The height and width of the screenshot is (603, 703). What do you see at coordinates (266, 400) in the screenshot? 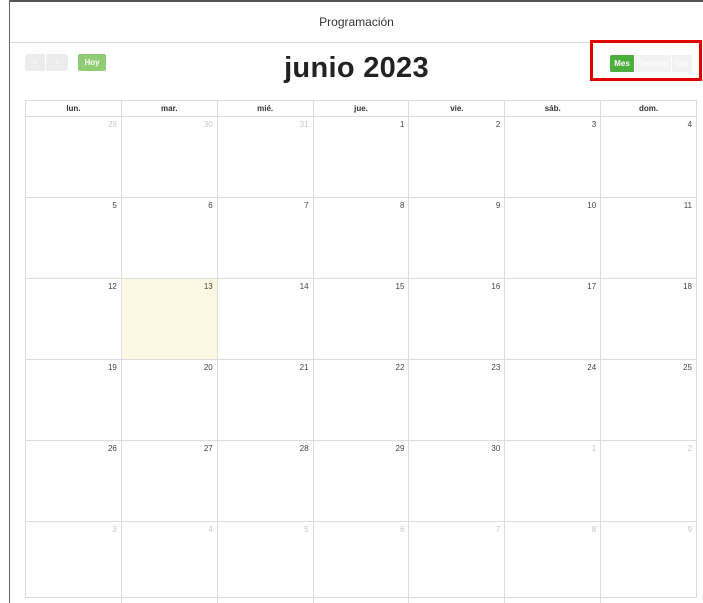
I see `calendar-day-cell: 21` at bounding box center [266, 400].